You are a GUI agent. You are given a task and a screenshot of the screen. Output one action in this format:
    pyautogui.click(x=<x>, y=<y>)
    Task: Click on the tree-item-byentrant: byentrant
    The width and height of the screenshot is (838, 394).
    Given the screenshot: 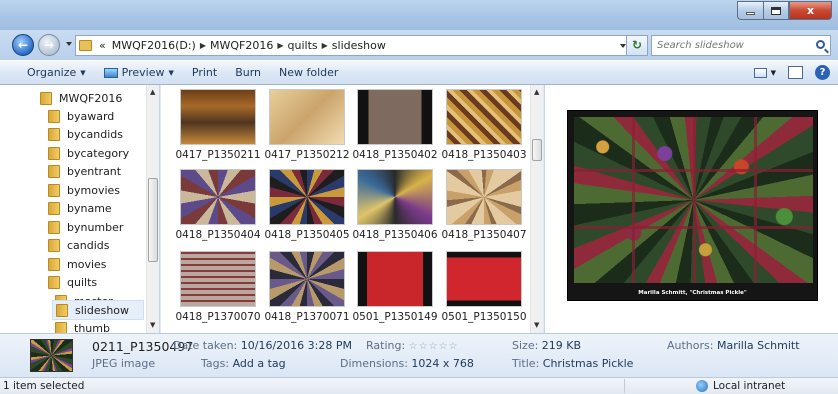 What is the action you would take?
    pyautogui.click(x=84, y=171)
    